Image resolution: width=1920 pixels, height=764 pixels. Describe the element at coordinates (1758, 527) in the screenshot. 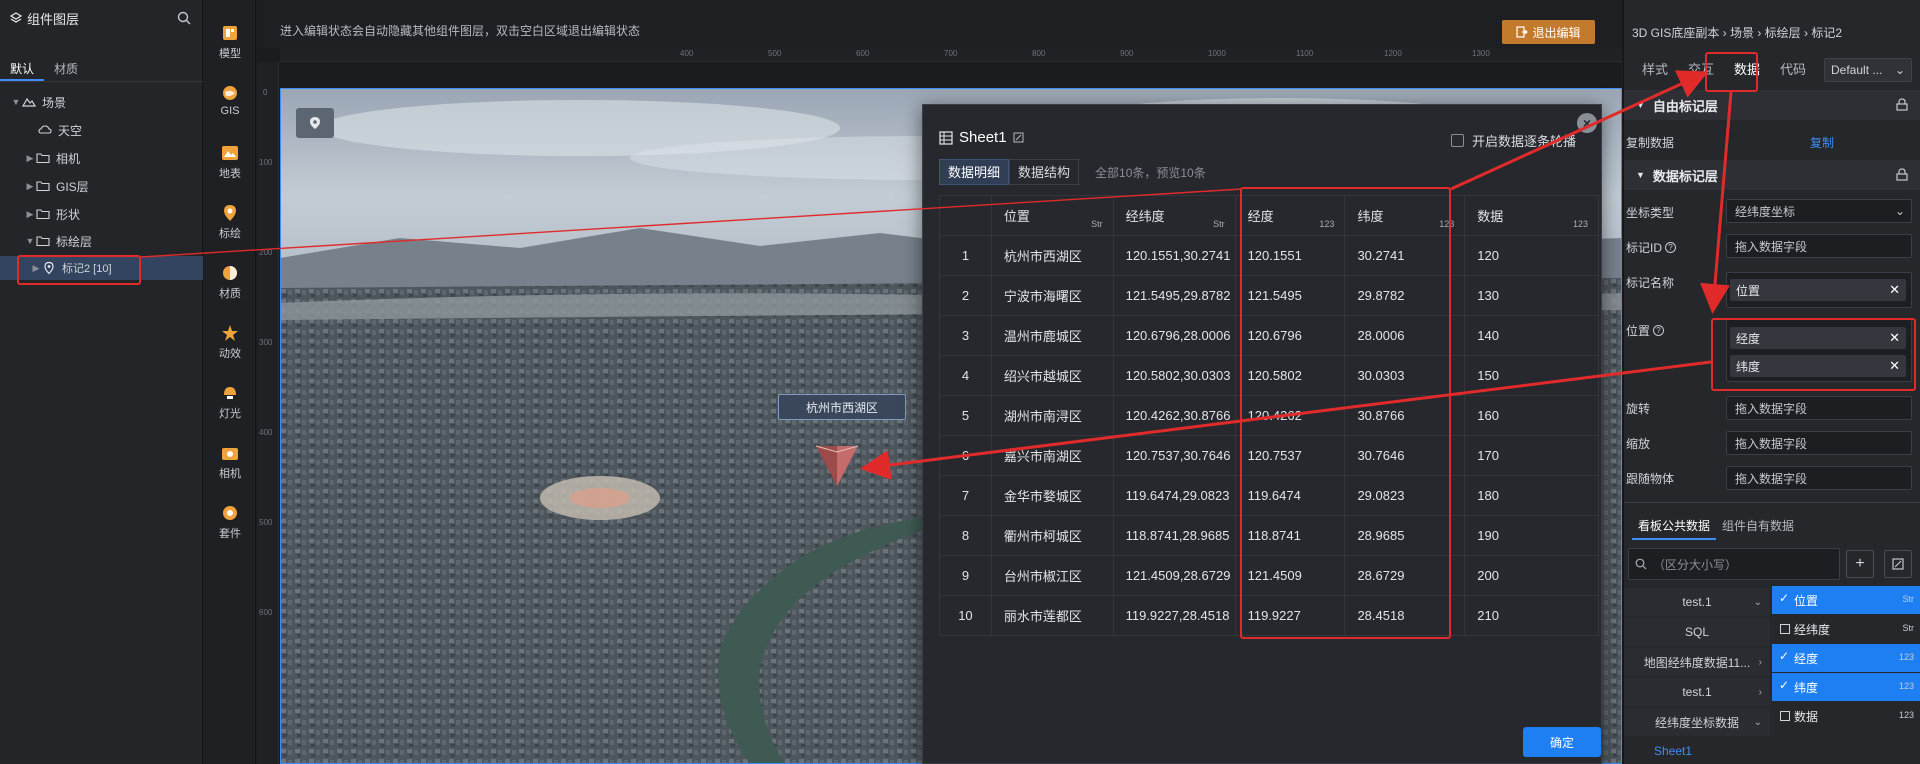

I see `tab-own-data: 组件自有数据` at that location.